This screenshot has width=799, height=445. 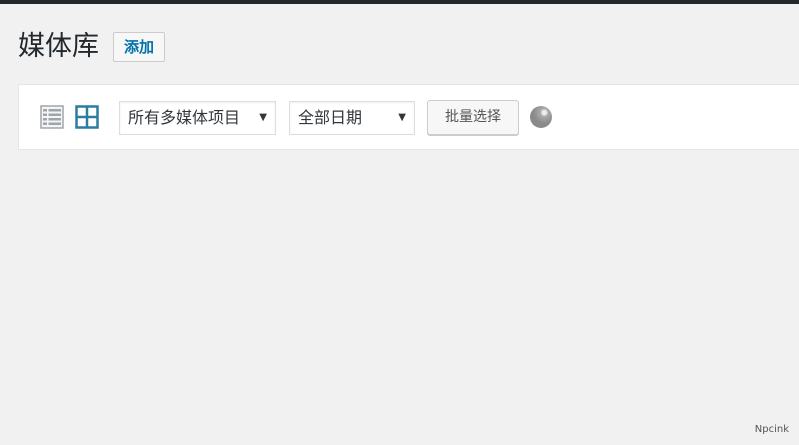 What do you see at coordinates (52, 117) in the screenshot?
I see `list-view-icon` at bounding box center [52, 117].